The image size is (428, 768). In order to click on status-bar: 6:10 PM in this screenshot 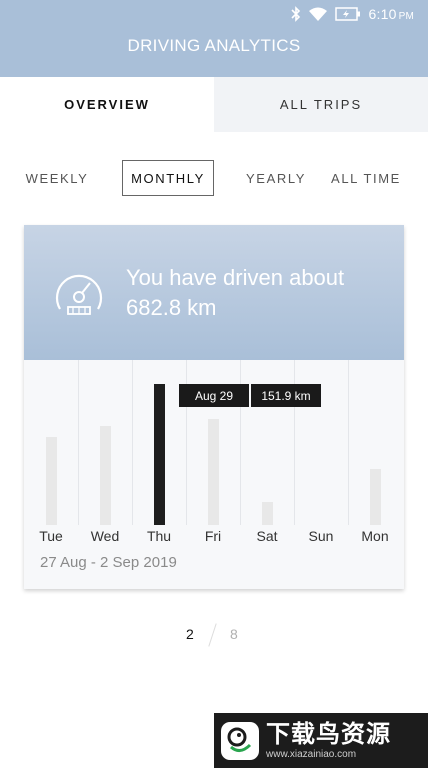, I will do `click(214, 14)`.